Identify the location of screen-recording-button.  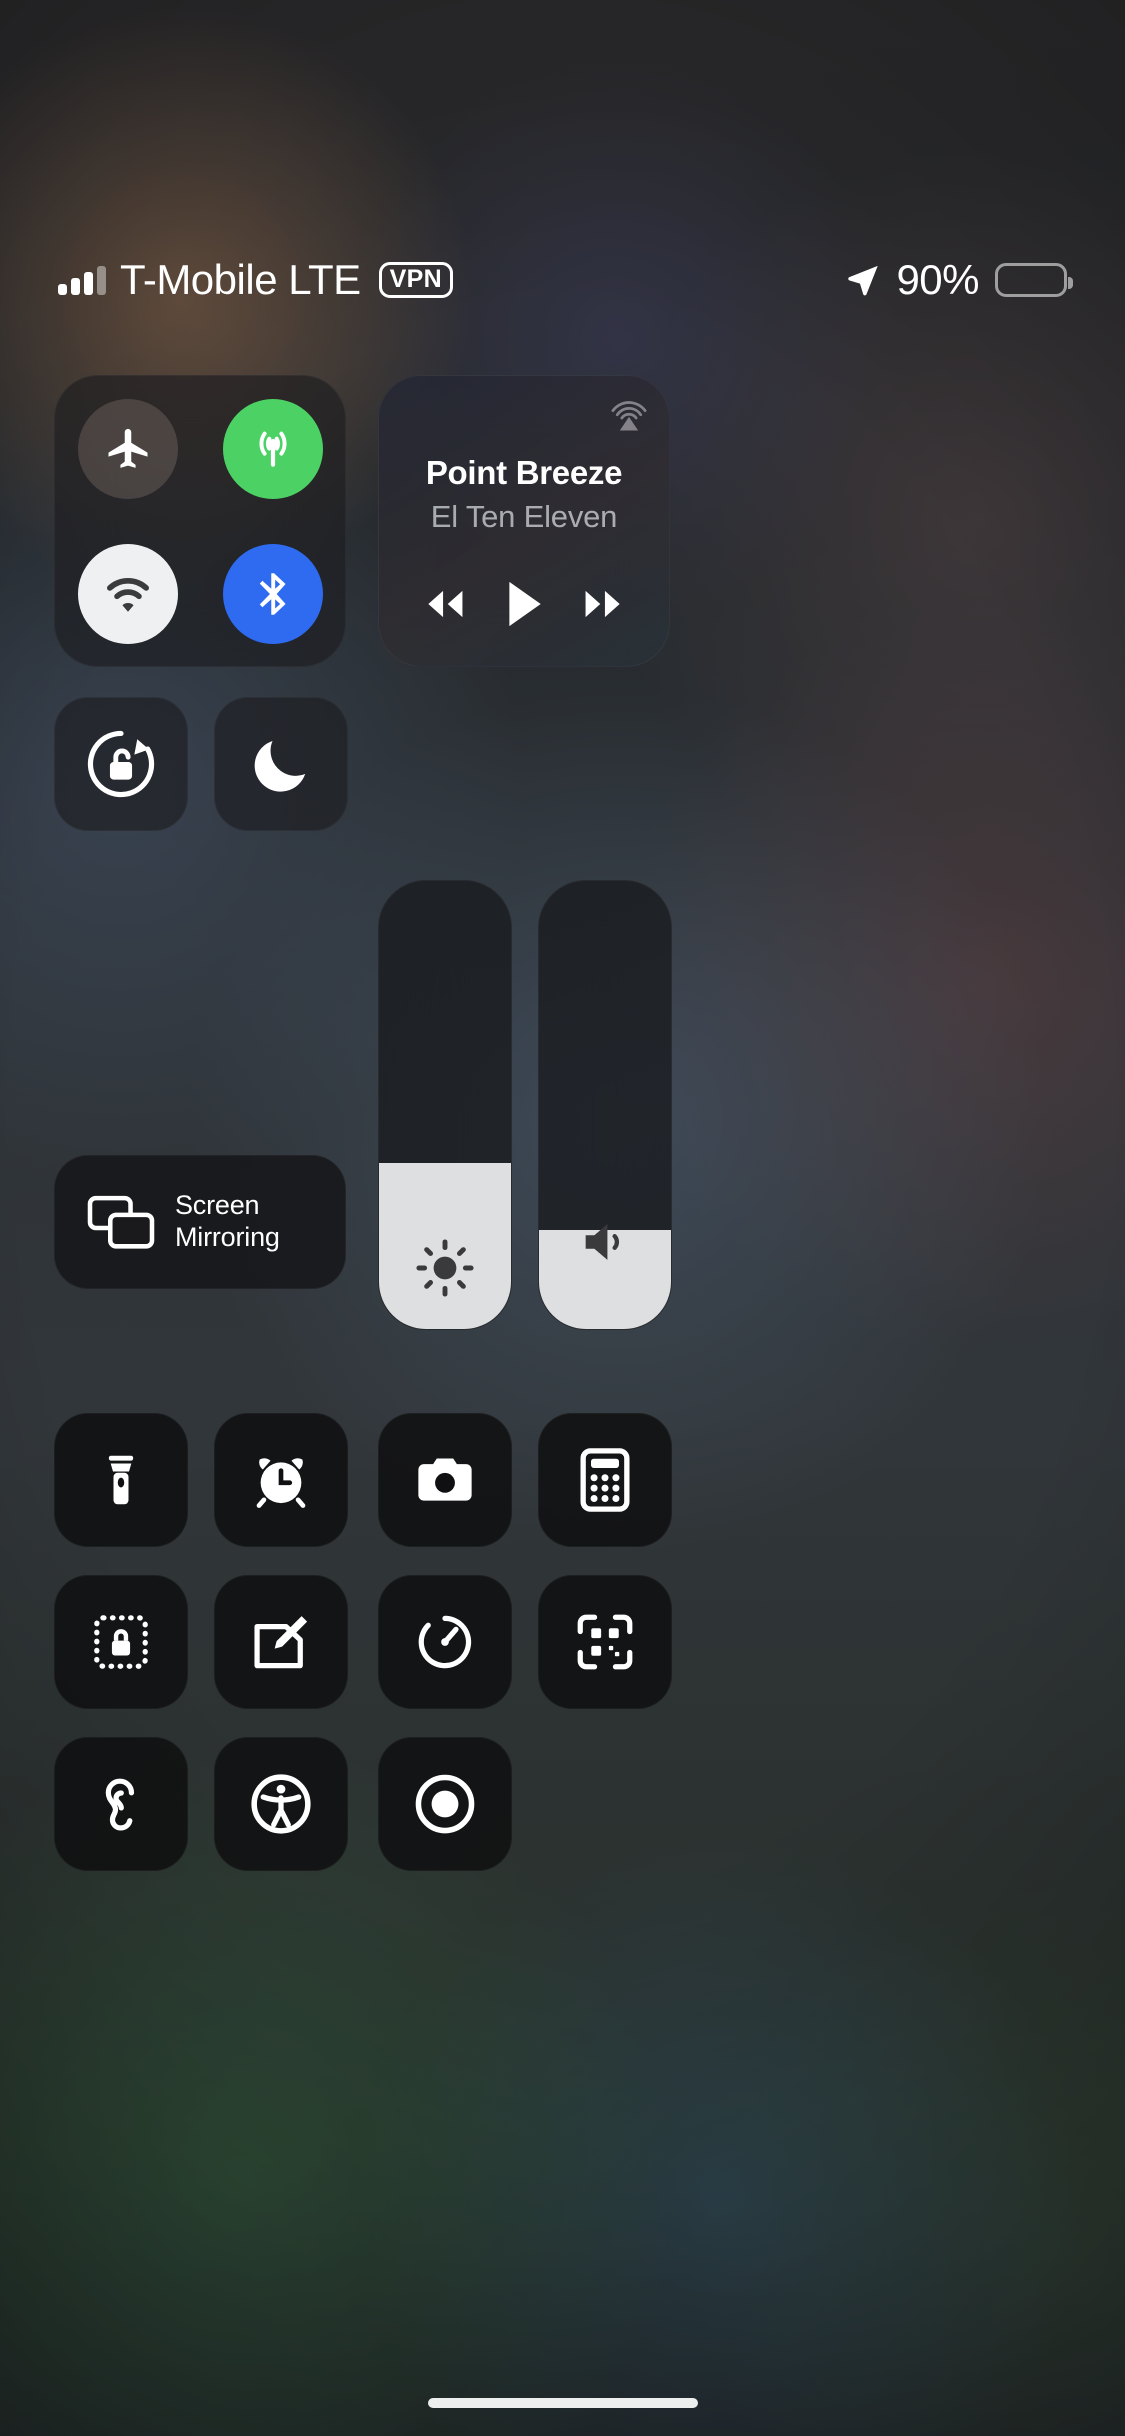
(445, 1804).